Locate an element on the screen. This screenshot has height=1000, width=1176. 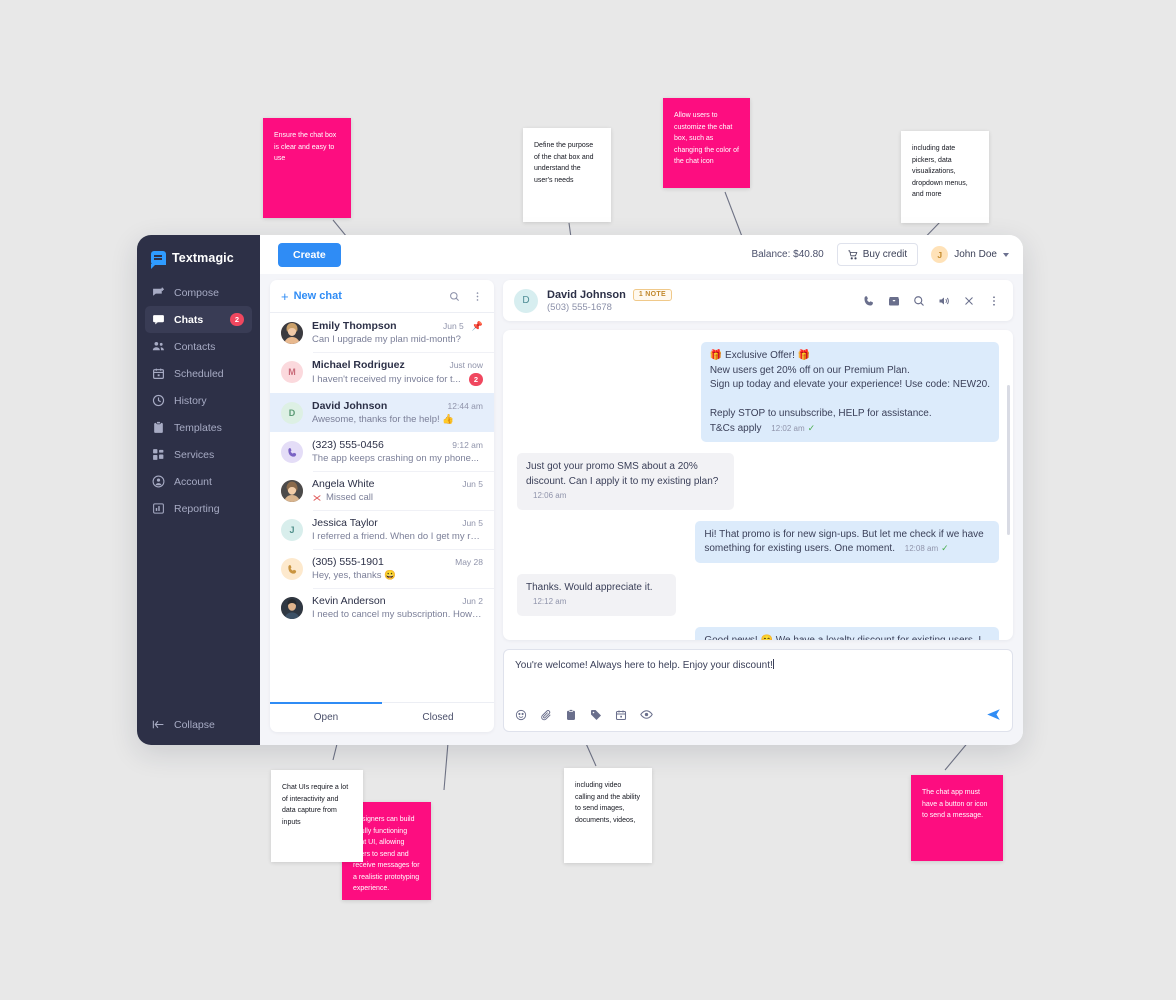
composer-toolbar is located at coordinates (758, 719).